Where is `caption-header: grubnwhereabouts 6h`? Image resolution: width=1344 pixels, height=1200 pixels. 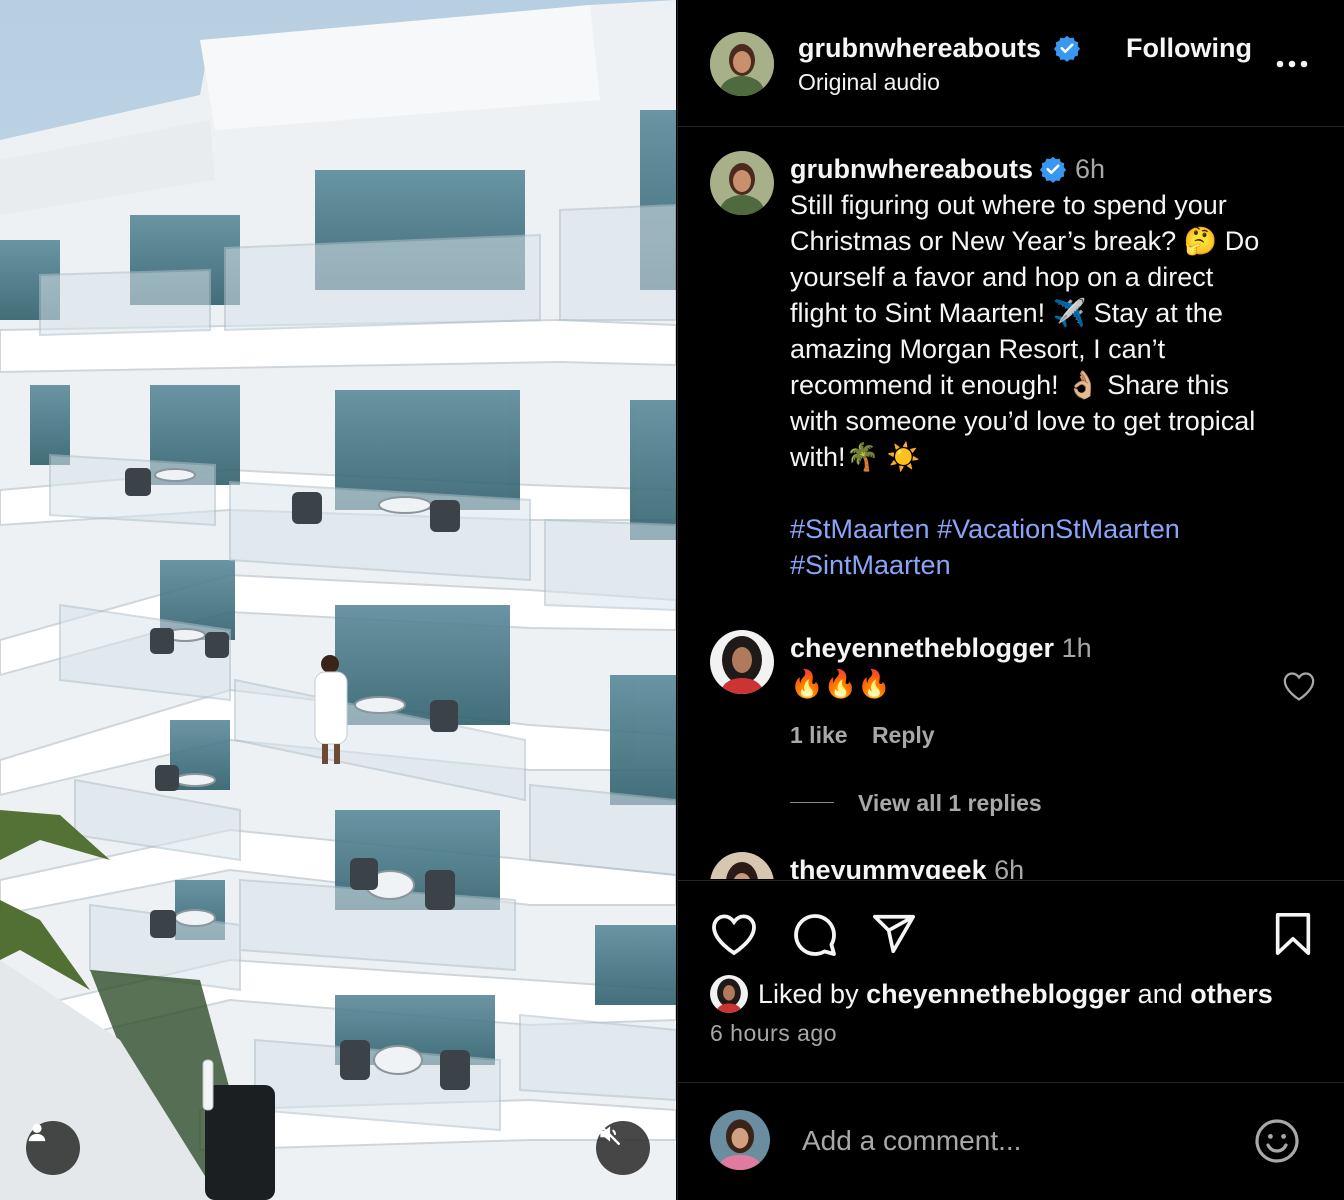
caption-header: grubnwhereabouts 6h is located at coordinates (1060, 169).